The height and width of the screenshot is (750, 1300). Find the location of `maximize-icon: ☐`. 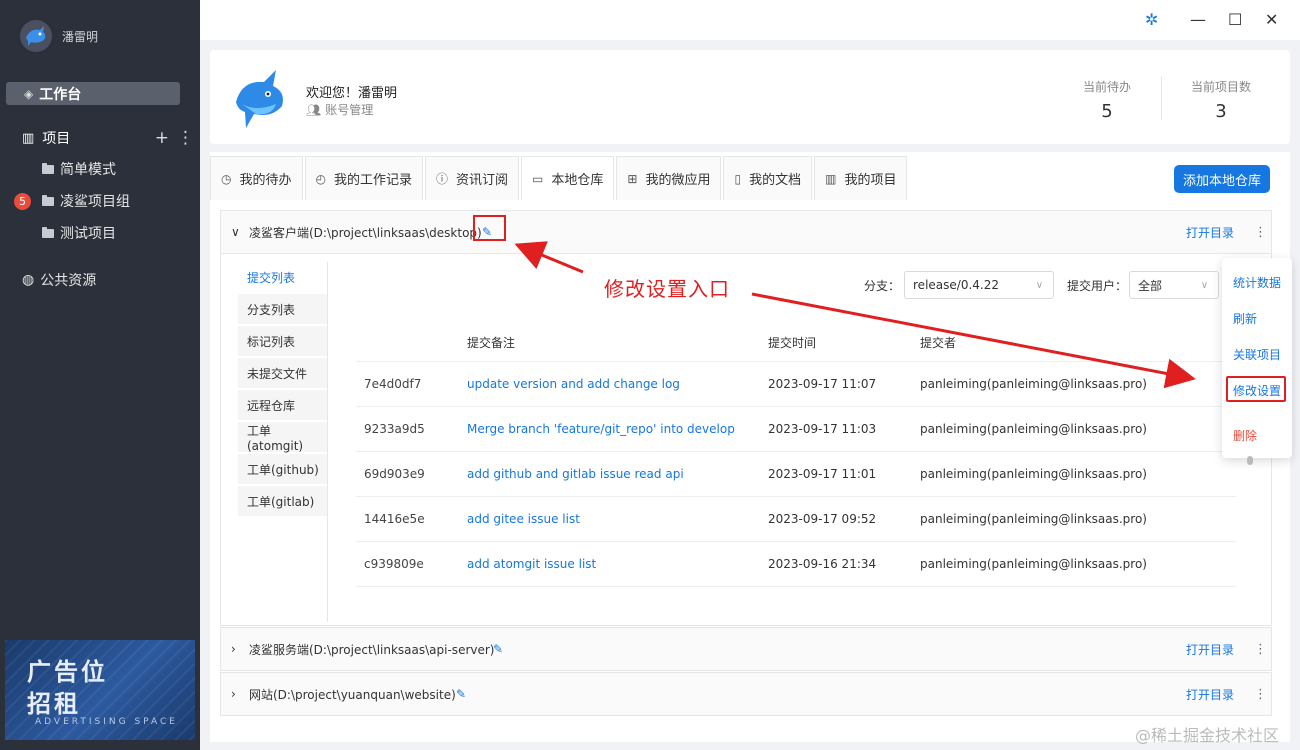

maximize-icon: ☐ is located at coordinates (1235, 19).